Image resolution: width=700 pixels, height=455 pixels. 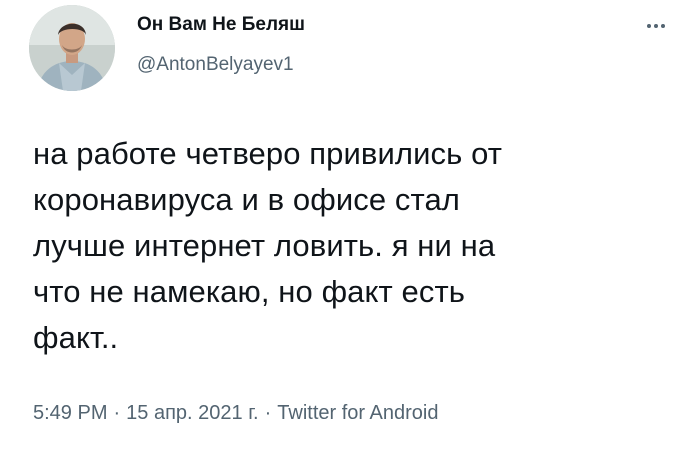 What do you see at coordinates (70, 413) in the screenshot?
I see `tweet-time: 5:49 PM` at bounding box center [70, 413].